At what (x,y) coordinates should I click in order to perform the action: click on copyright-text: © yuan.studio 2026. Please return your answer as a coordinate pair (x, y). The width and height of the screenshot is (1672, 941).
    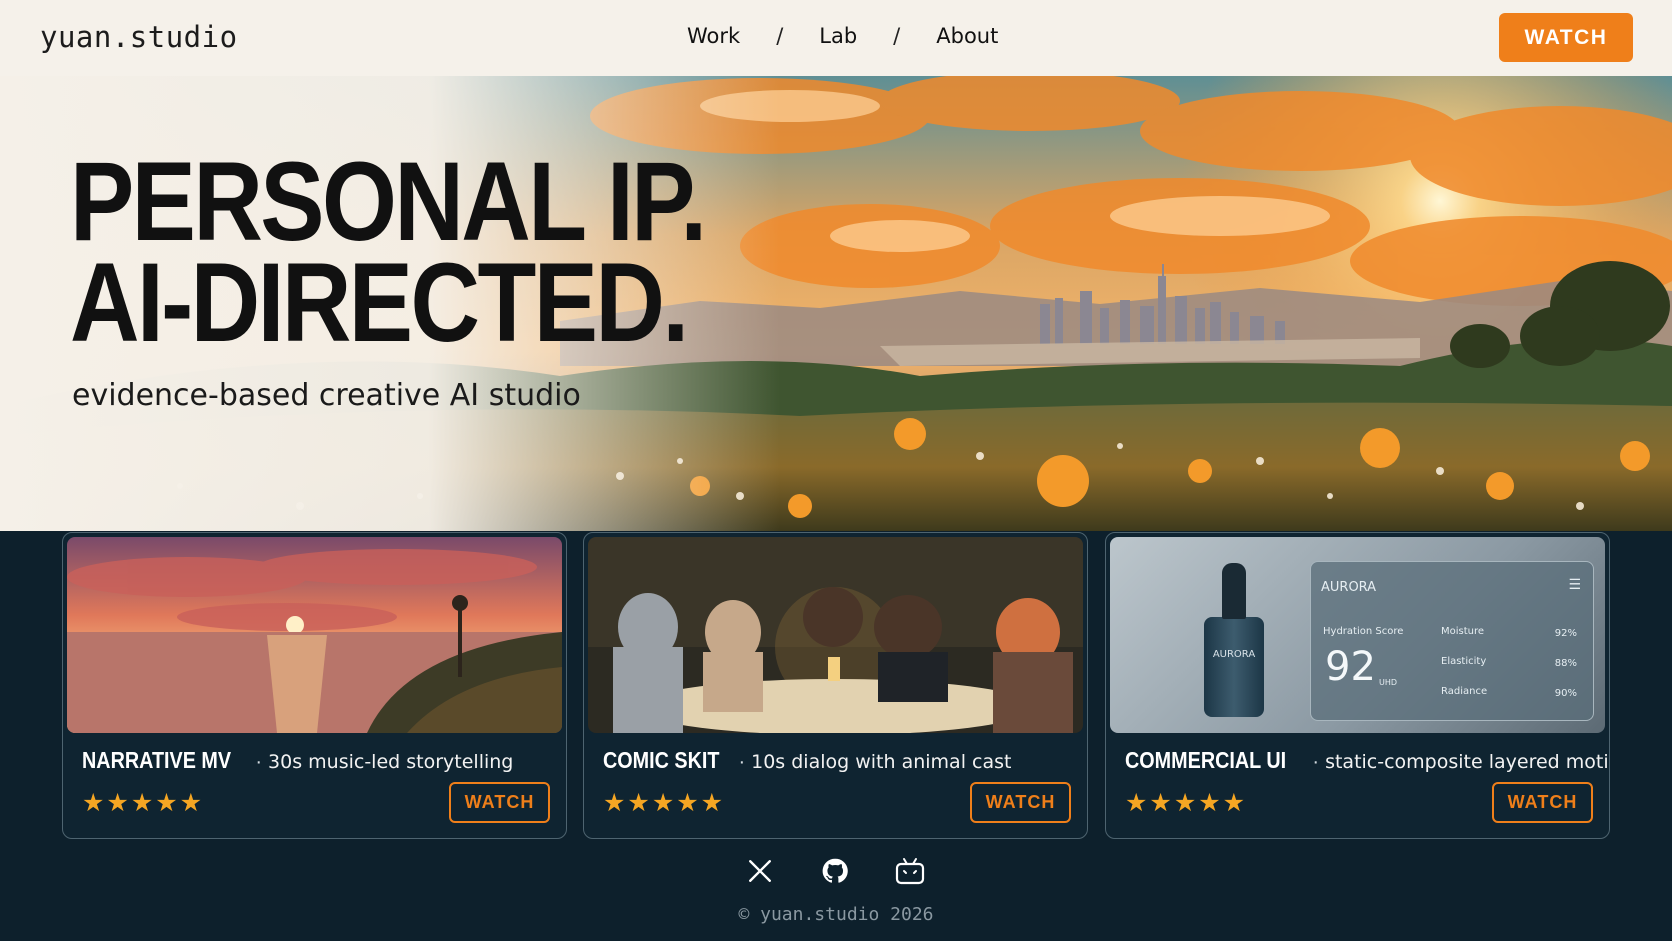
    Looking at the image, I should click on (836, 914).